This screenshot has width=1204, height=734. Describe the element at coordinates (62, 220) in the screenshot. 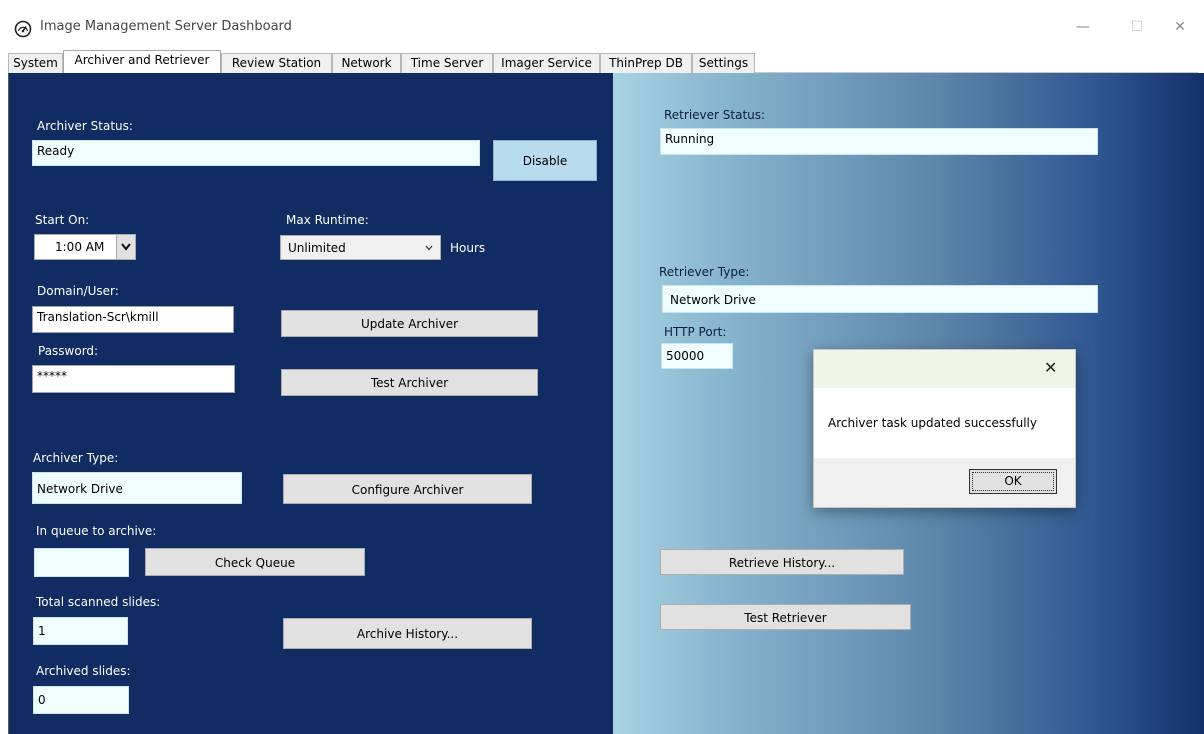

I see `start-on-label: Start On:` at that location.